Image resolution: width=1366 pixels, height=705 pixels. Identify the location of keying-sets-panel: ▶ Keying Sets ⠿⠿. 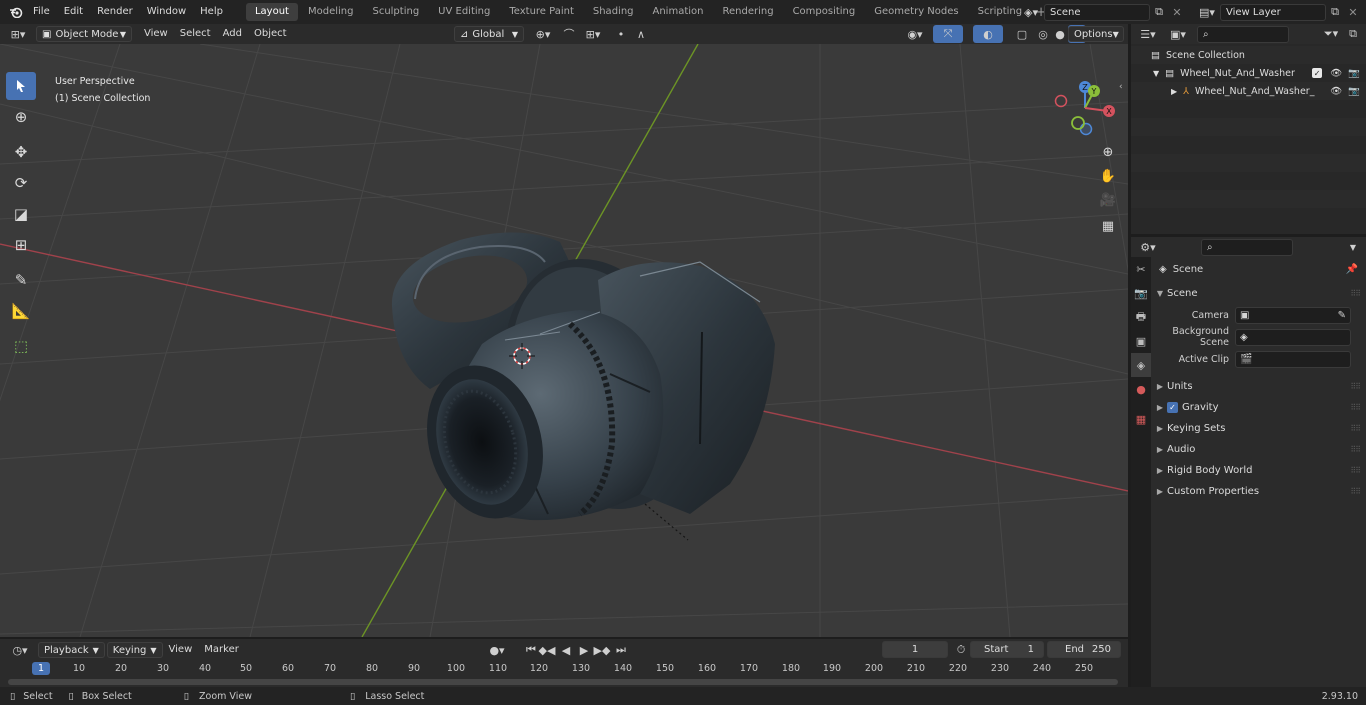
(1259, 428).